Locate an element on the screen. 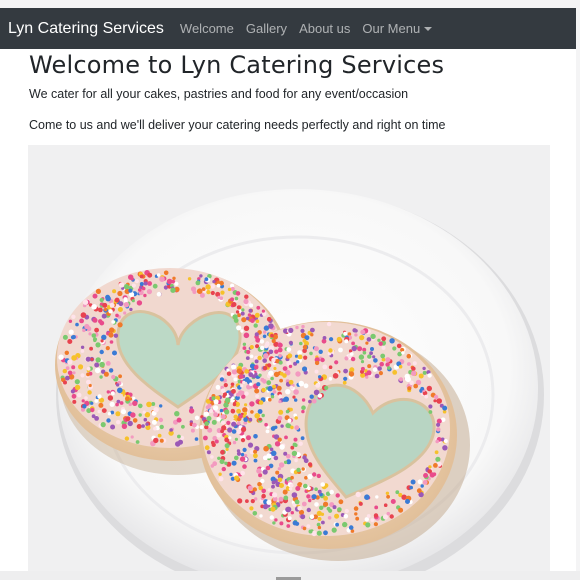 This screenshot has height=580, width=580. navbar-brand: Lyn Catering Services is located at coordinates (86, 29).